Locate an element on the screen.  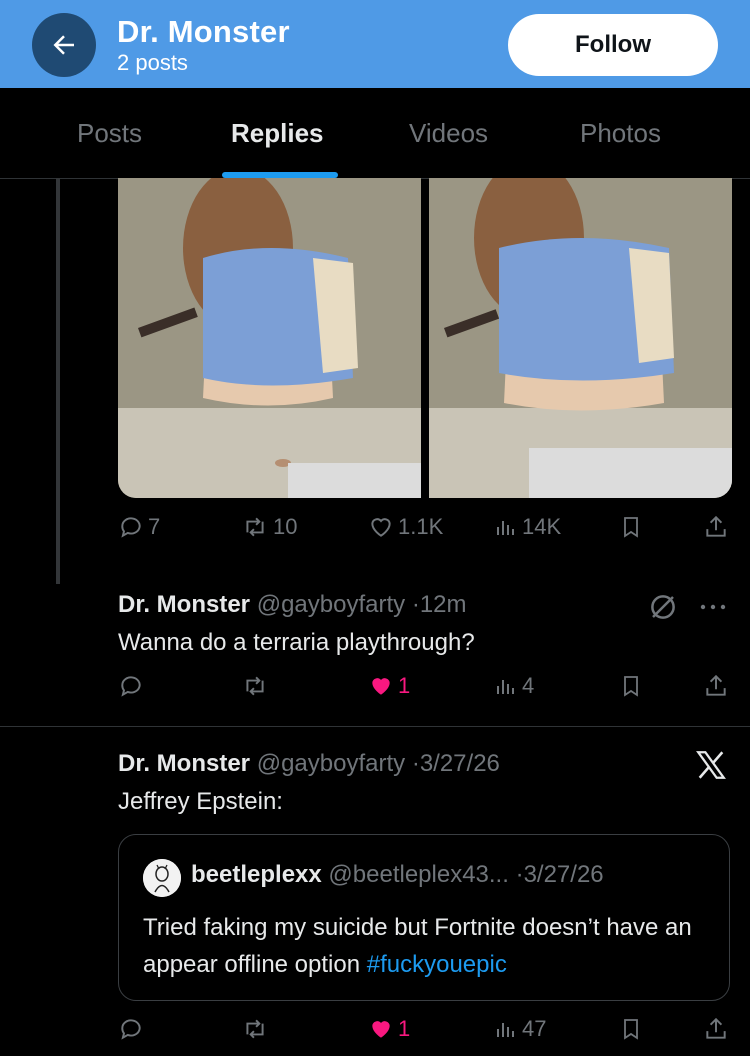
post-text: Wanna do a terraria playthrough? is located at coordinates (296, 642).